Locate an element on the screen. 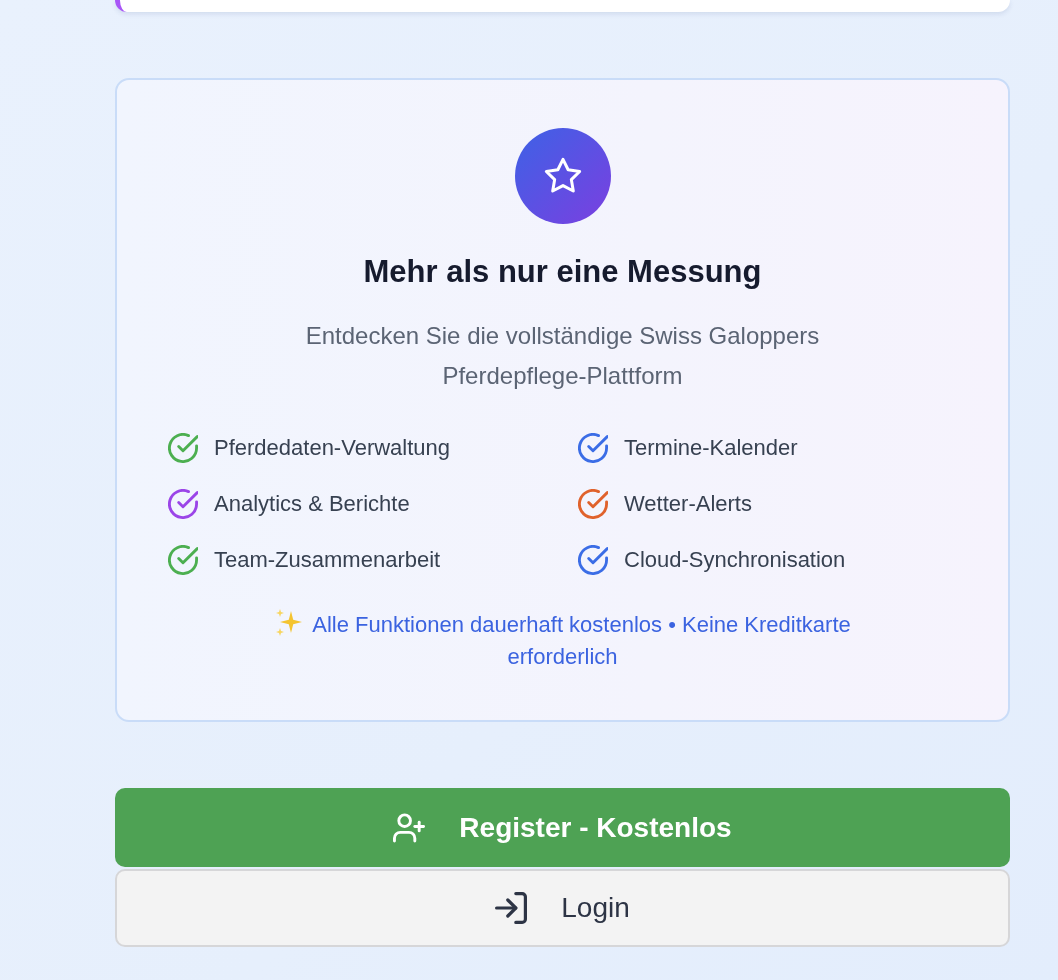  feature-label: Termine-Kalender is located at coordinates (711, 448).